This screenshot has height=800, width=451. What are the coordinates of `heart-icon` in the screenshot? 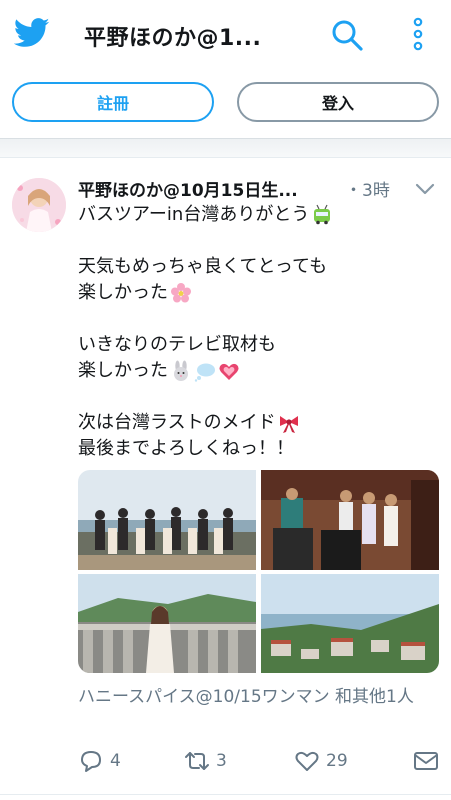 It's located at (307, 761).